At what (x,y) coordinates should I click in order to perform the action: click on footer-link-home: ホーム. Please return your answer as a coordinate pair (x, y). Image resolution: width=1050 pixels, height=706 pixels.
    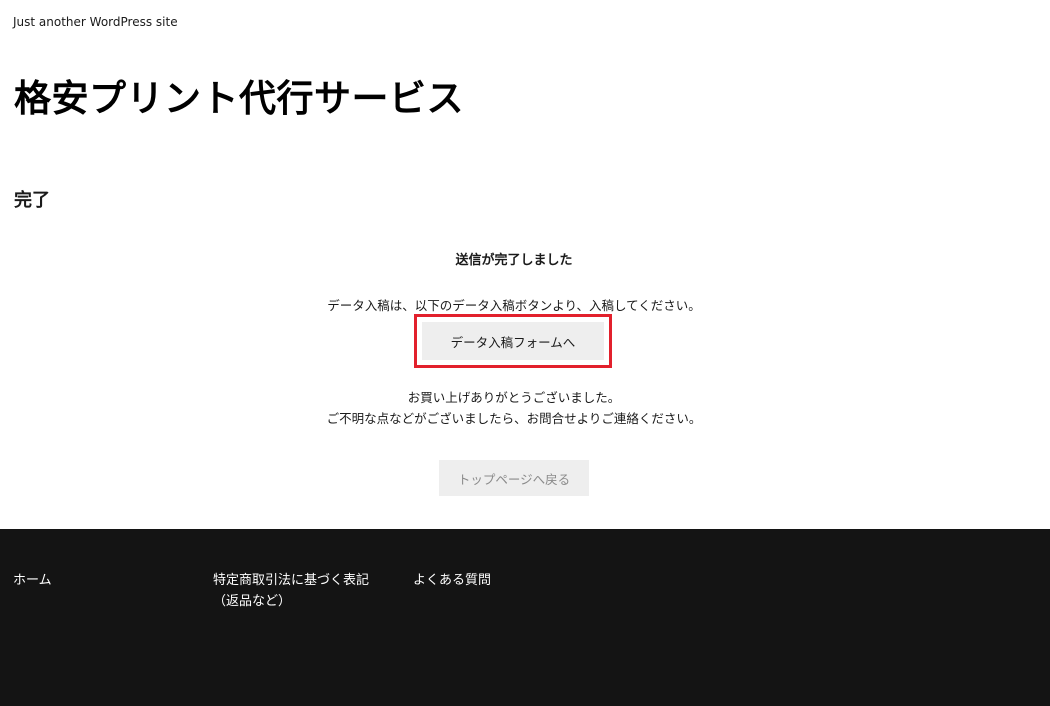
    Looking at the image, I should click on (32, 580).